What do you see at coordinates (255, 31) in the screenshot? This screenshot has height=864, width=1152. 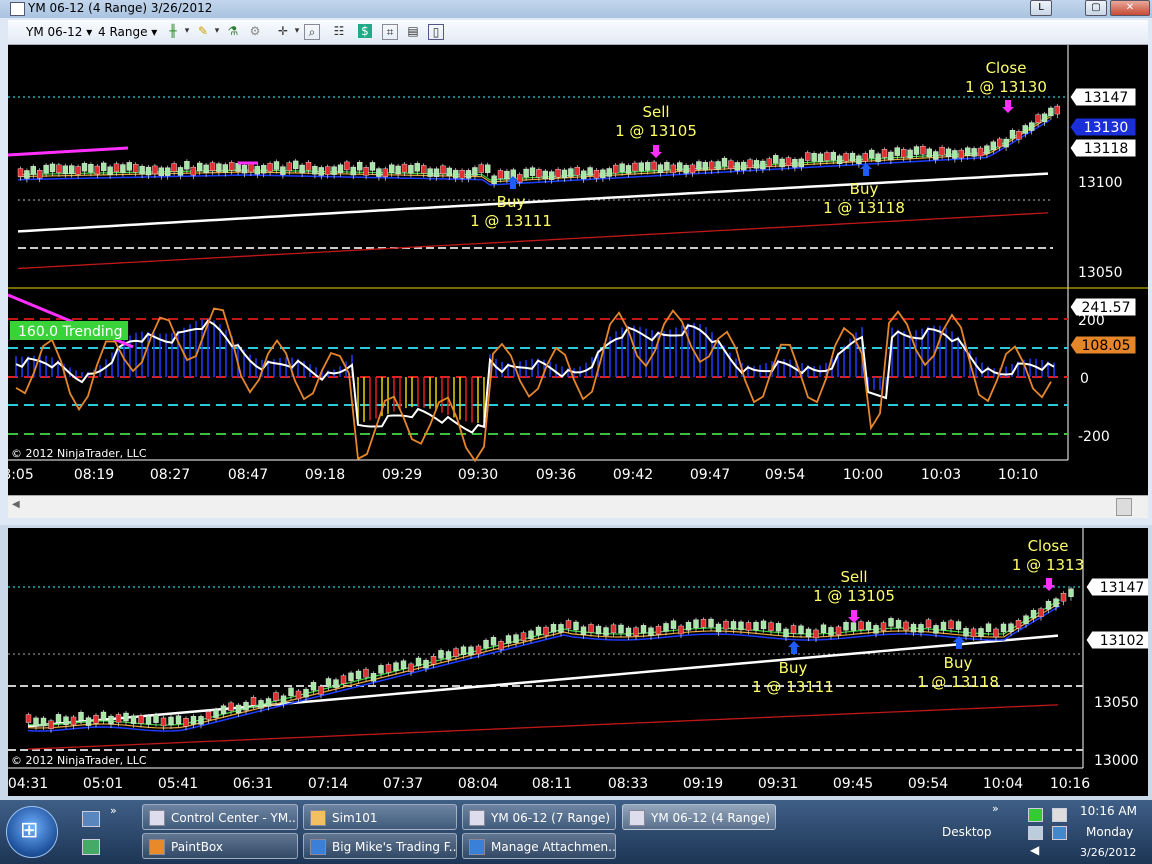 I see `strategies-icon: ⚙` at bounding box center [255, 31].